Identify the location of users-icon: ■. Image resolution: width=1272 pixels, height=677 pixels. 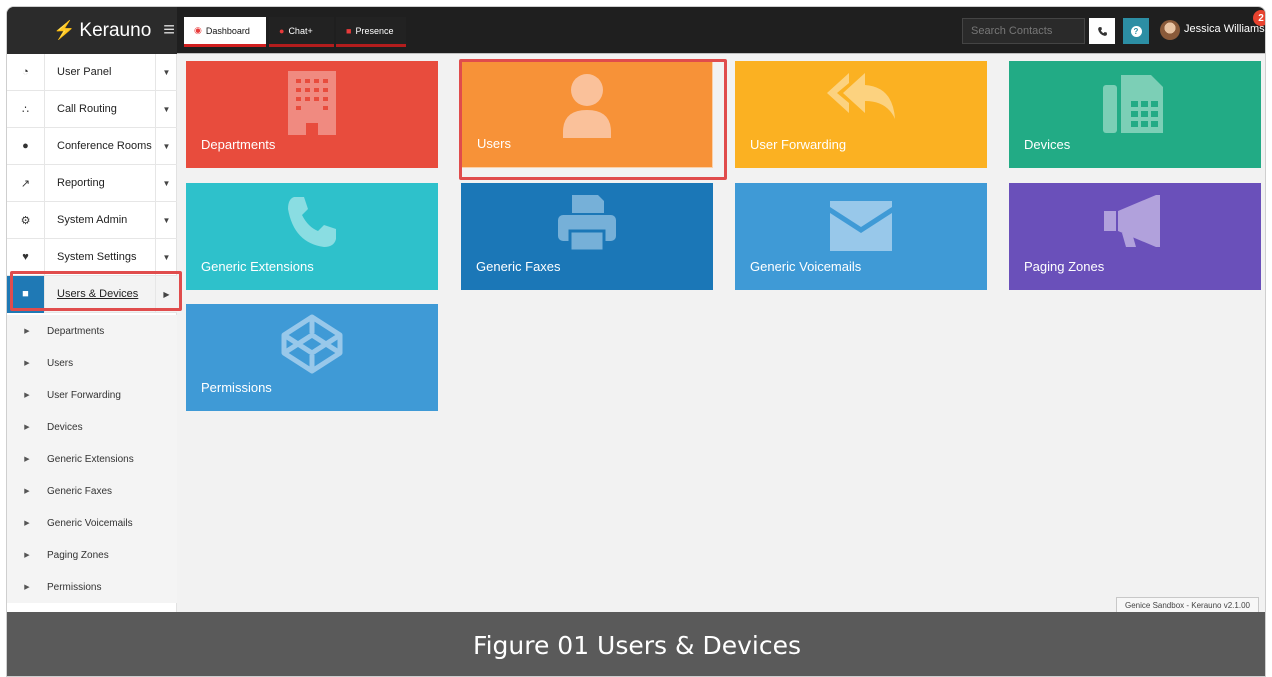
(349, 30).